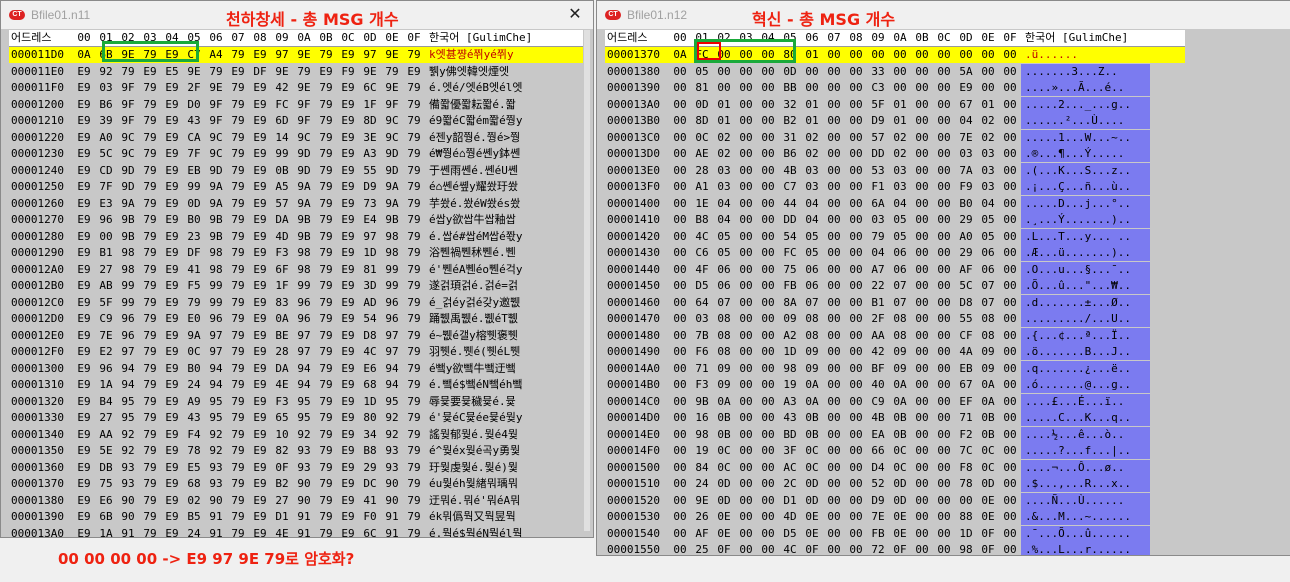 The width and height of the screenshot is (1290, 582). I want to click on row-text: .....2..._...g.., so click(1085, 104).